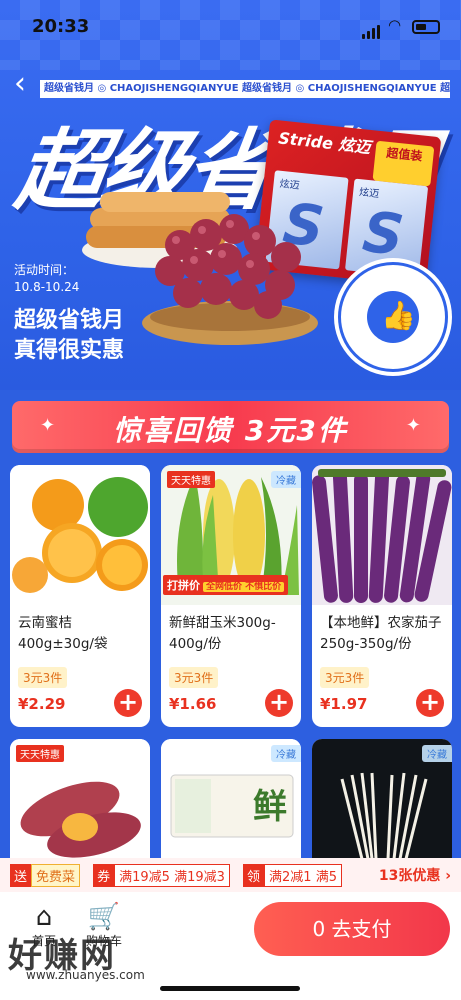  What do you see at coordinates (369, 194) in the screenshot?
I see `gum-pack-label-right: 炫迈` at bounding box center [369, 194].